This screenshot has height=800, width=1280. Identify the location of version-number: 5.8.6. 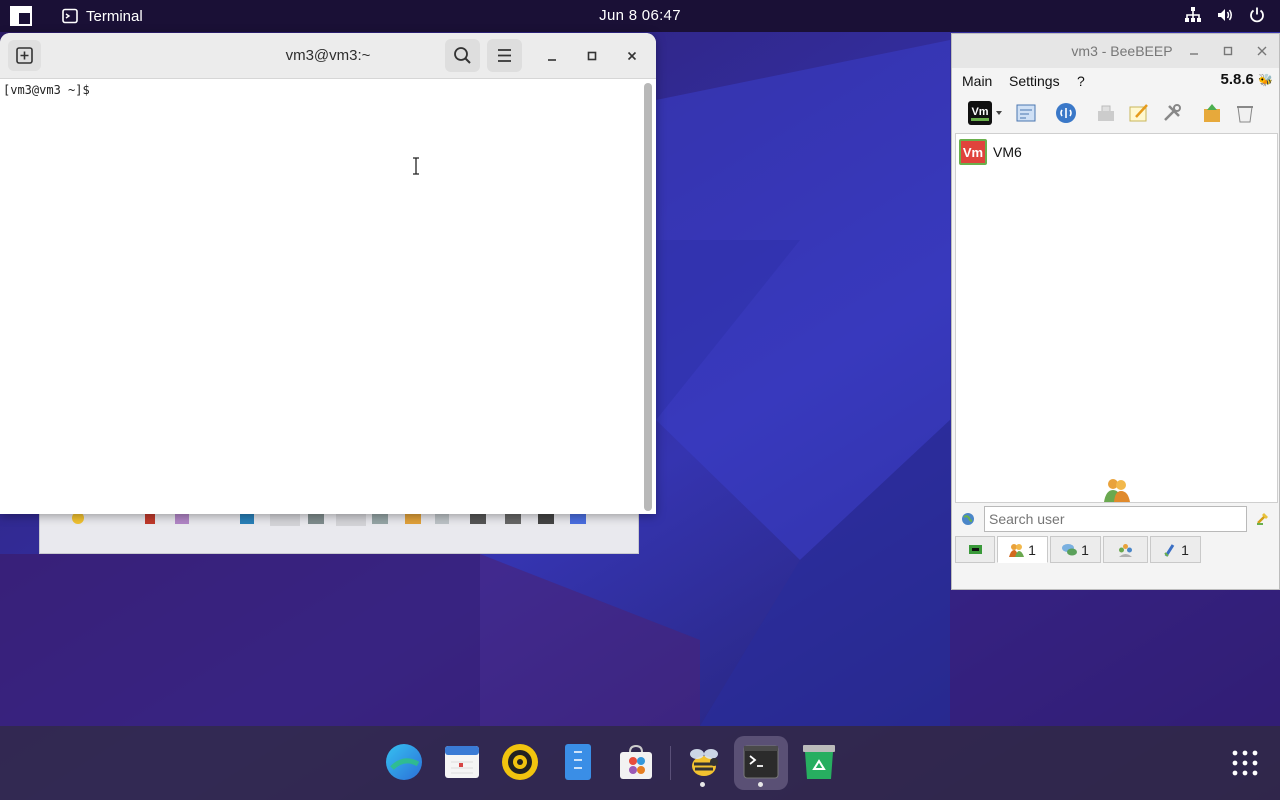
(1237, 79).